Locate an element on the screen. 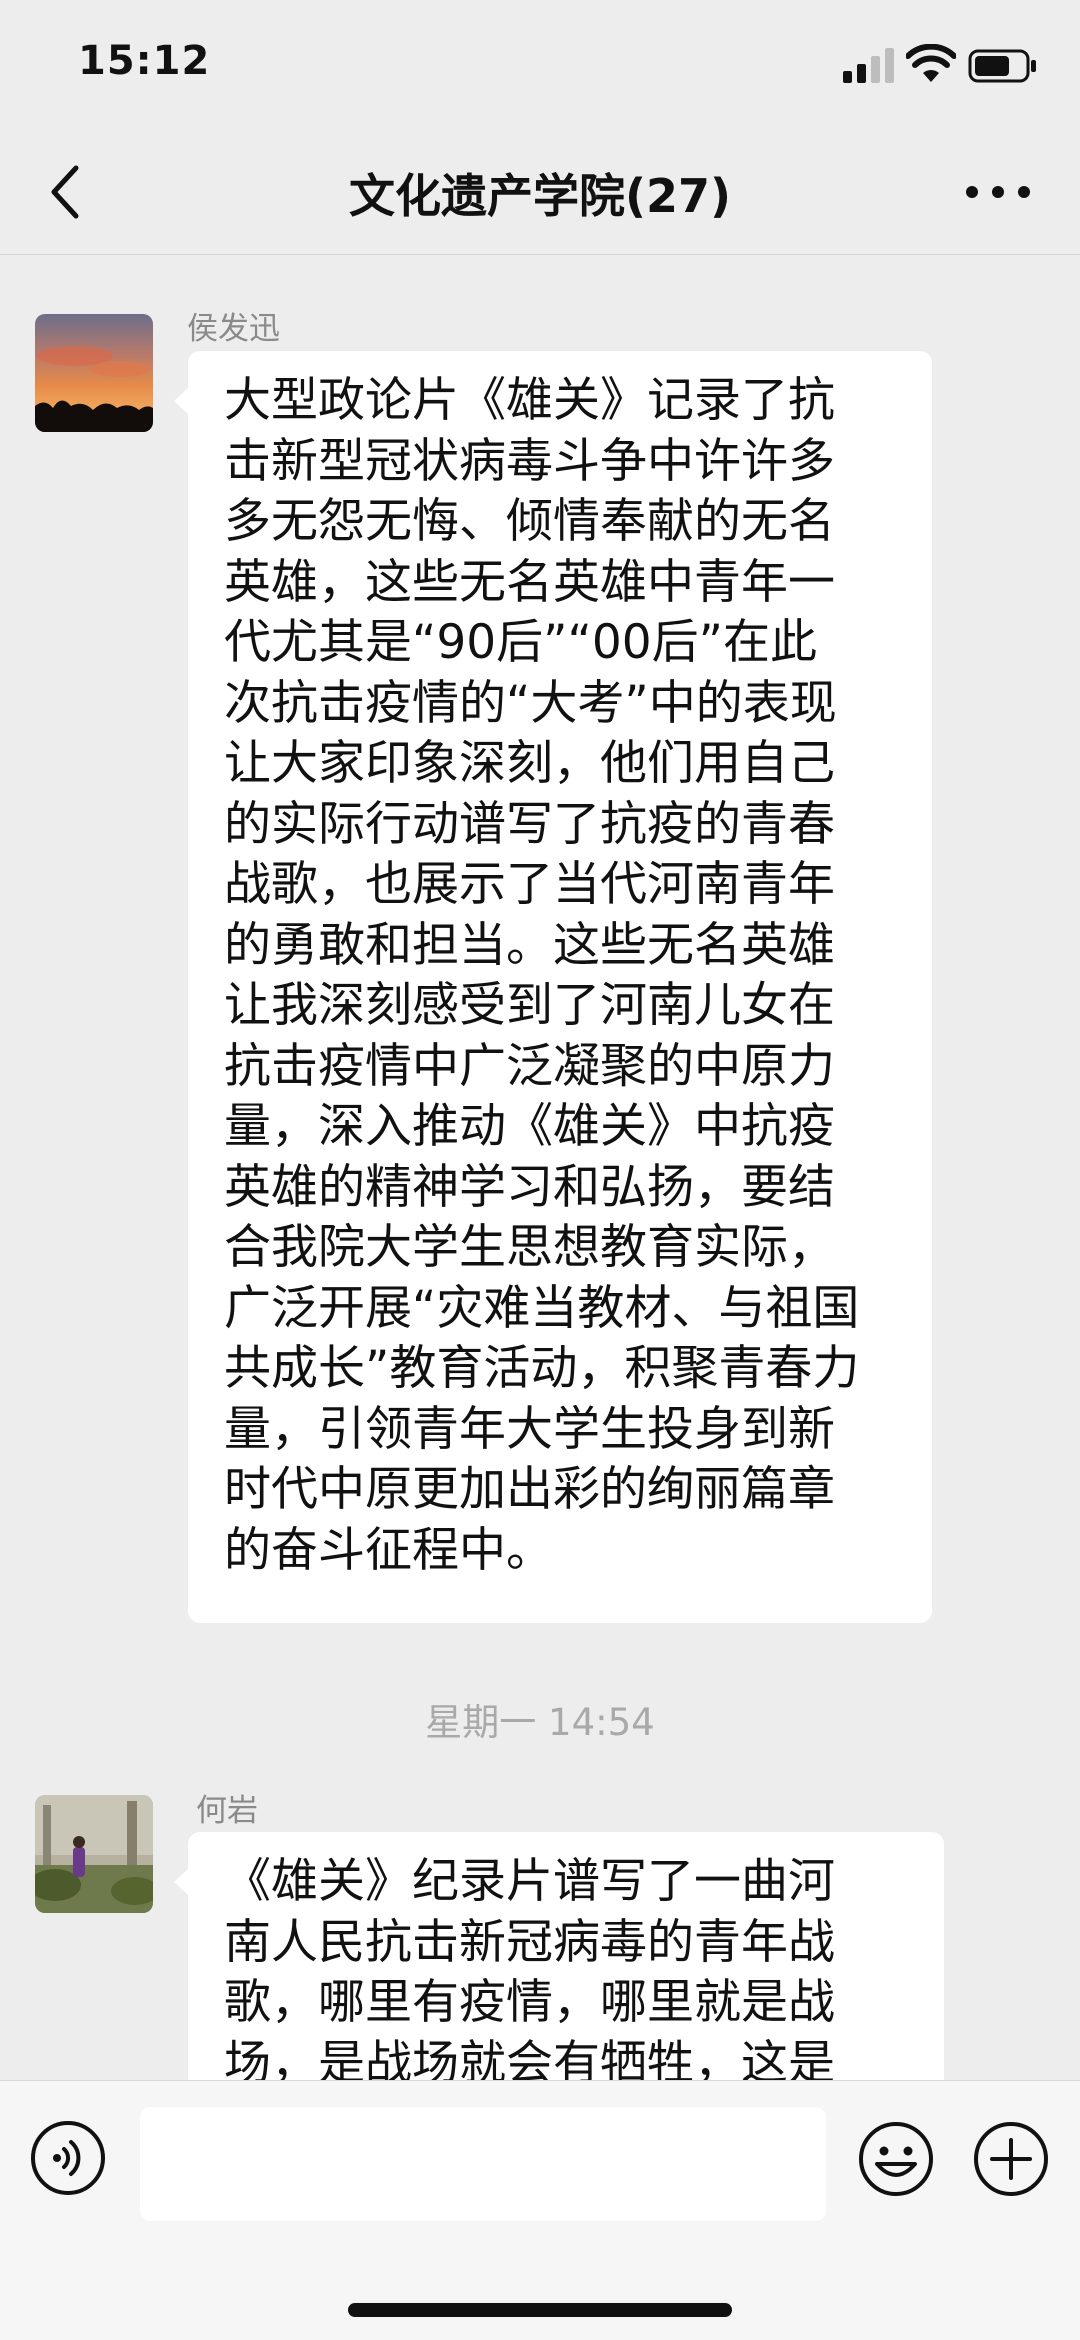 The height and width of the screenshot is (2340, 1080). home-indicator is located at coordinates (540, 2310).